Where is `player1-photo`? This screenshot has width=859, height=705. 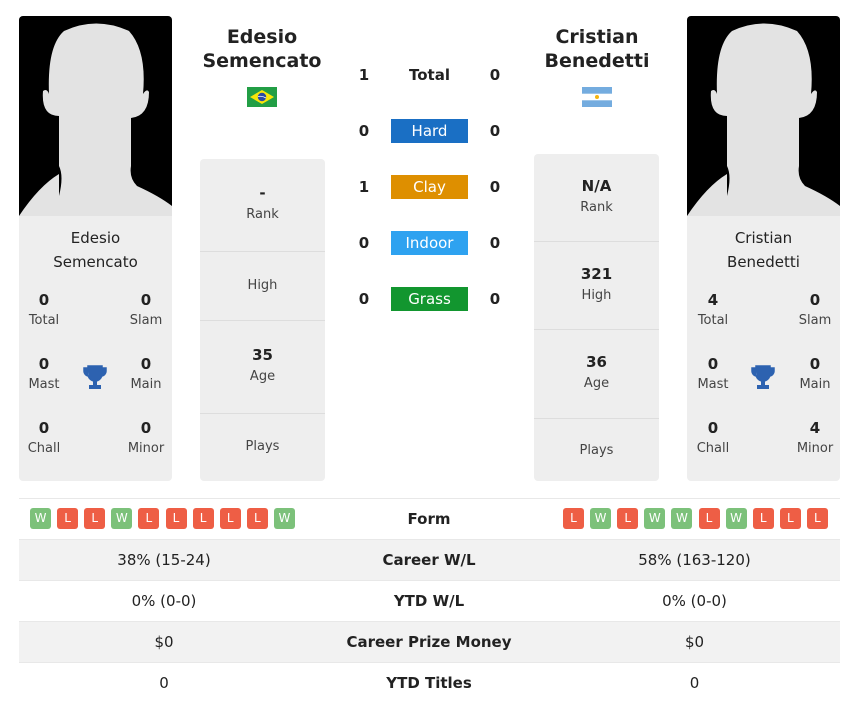 player1-photo is located at coordinates (95, 116).